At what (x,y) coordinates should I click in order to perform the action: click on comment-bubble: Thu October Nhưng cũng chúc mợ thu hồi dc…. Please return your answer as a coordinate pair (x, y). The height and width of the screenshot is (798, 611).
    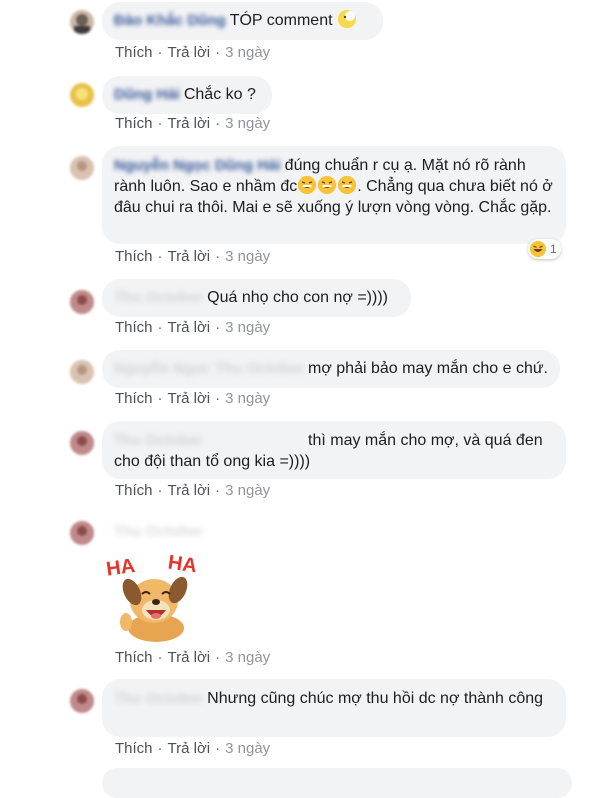
    Looking at the image, I should click on (334, 708).